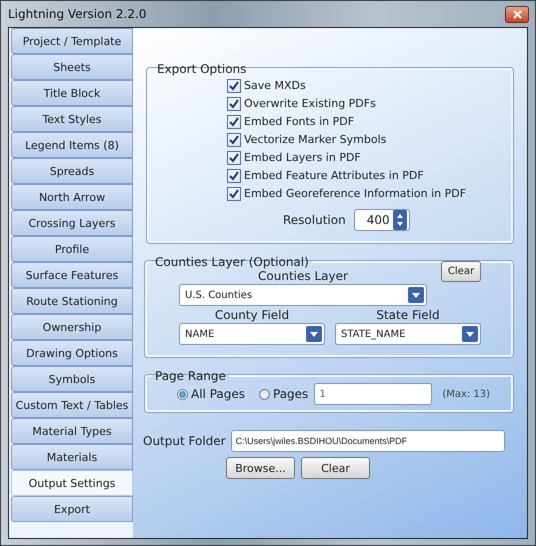 The width and height of the screenshot is (536, 546). What do you see at coordinates (72, 145) in the screenshot?
I see `sidebar-tab: Legend Items (8)` at bounding box center [72, 145].